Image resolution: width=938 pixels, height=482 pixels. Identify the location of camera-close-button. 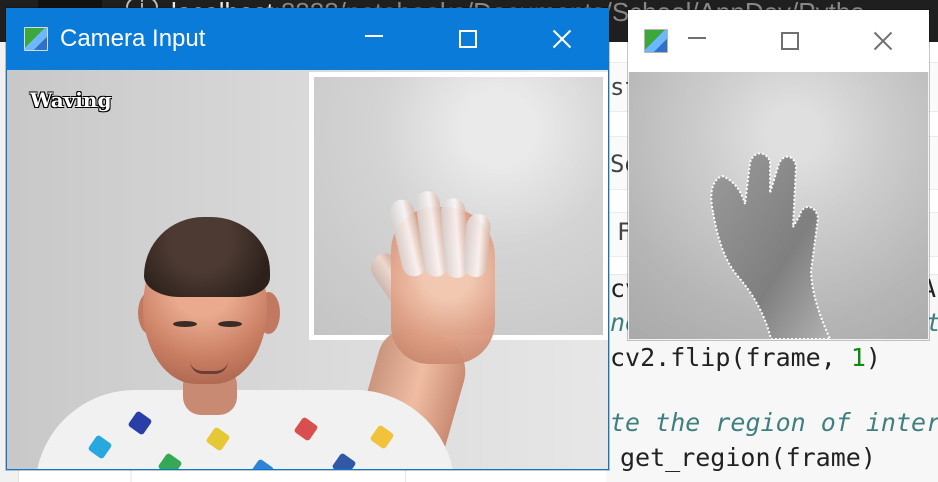
(562, 39).